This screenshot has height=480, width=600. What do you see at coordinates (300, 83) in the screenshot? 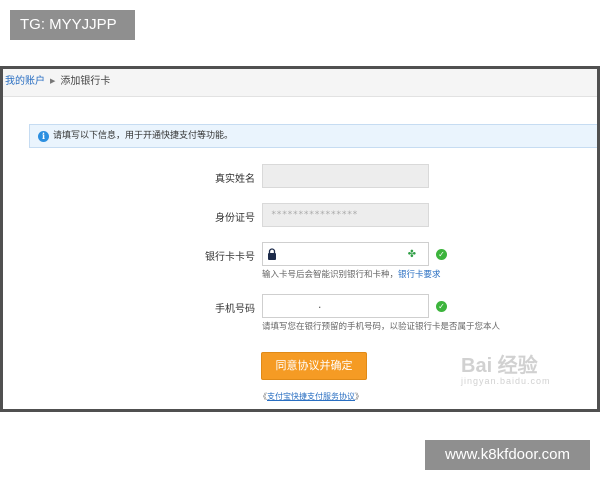
I see `breadcrumb: 我的账户 ▶ 添加银行卡` at bounding box center [300, 83].